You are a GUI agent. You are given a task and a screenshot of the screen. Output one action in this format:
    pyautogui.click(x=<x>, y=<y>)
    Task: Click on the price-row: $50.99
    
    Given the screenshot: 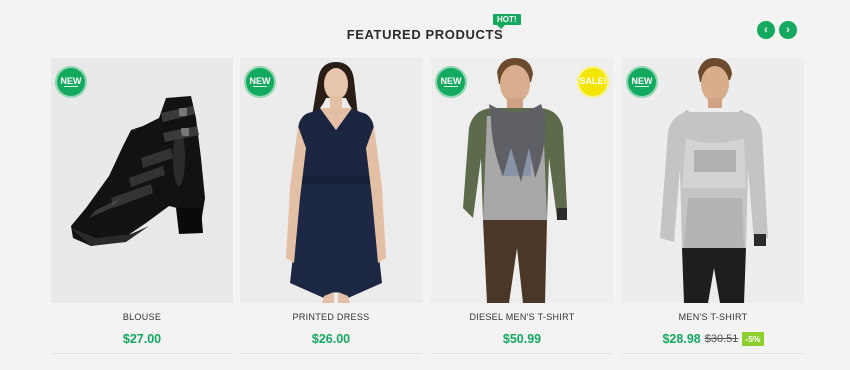 What is the action you would take?
    pyautogui.click(x=522, y=339)
    